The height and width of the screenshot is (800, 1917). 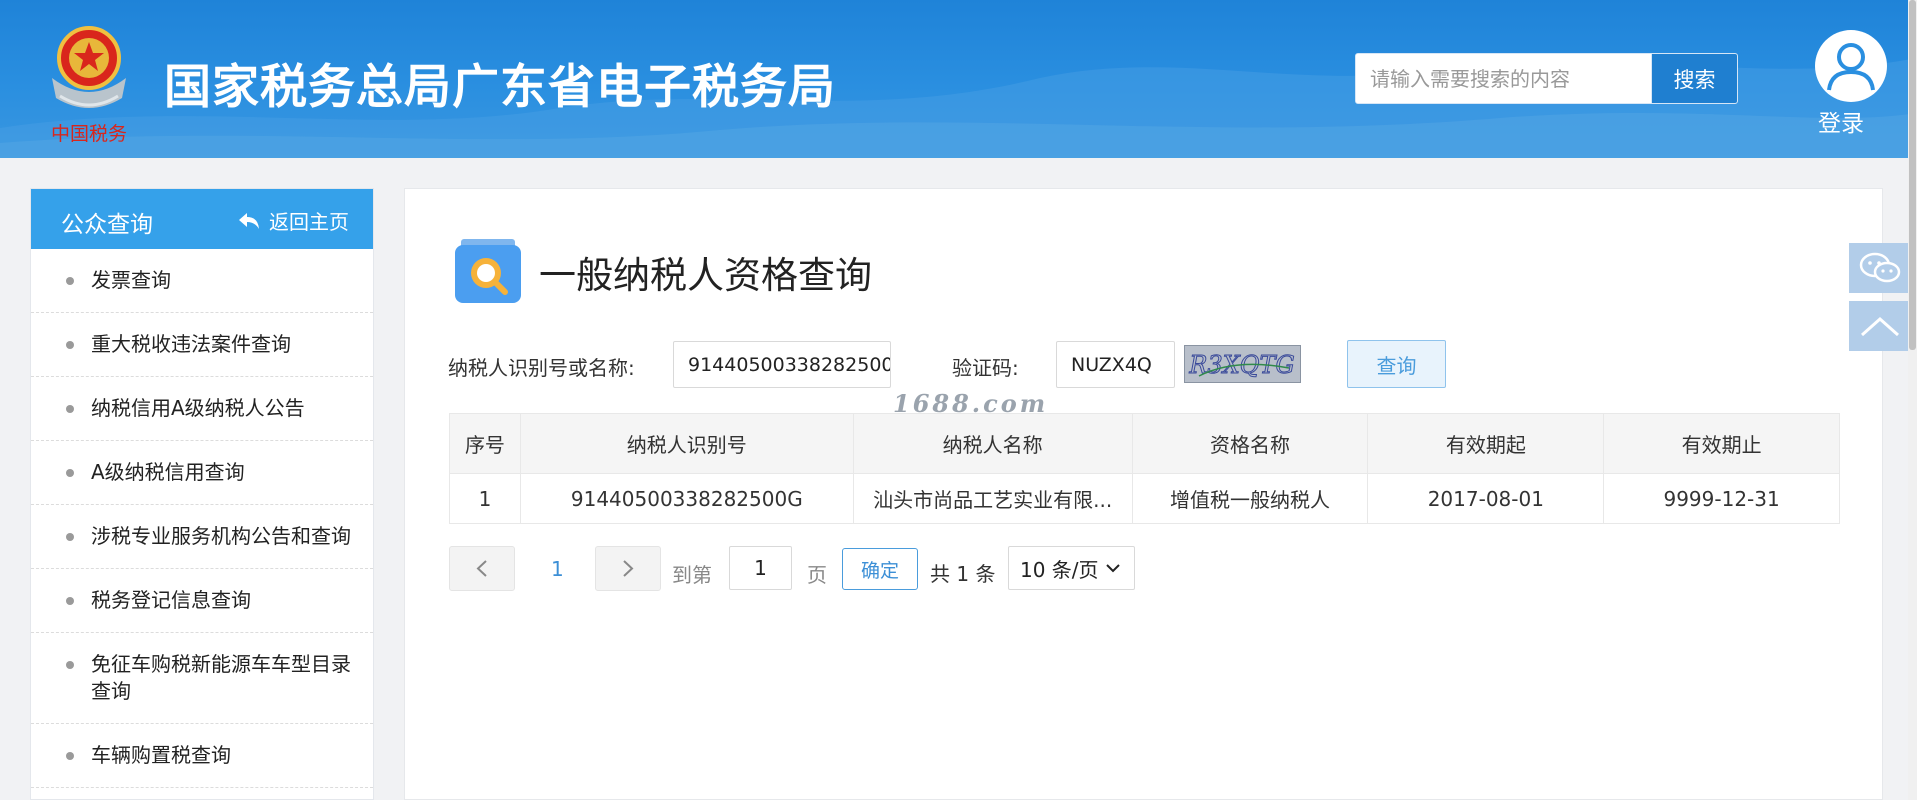 What do you see at coordinates (249, 220) in the screenshot?
I see `return-arrow-icon` at bounding box center [249, 220].